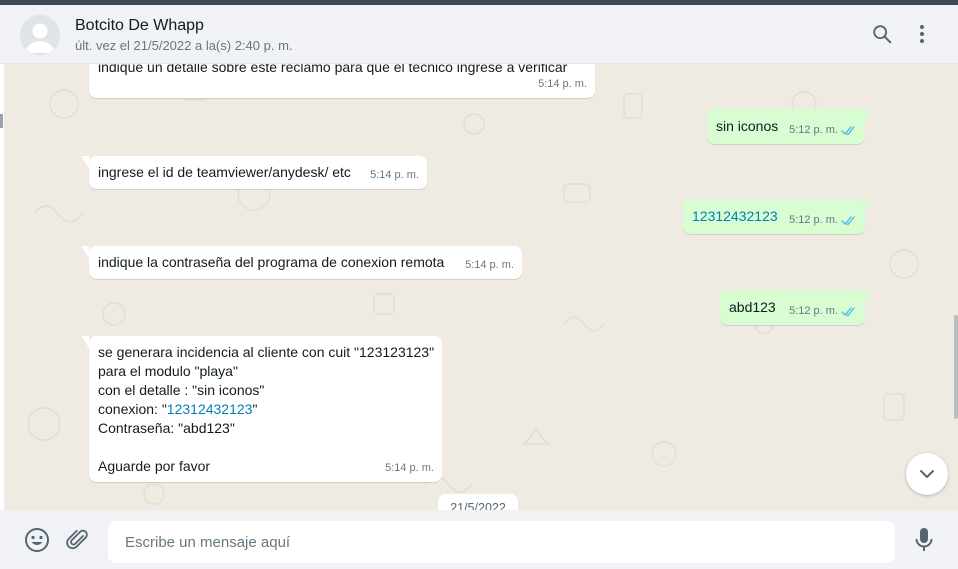 This screenshot has width=958, height=569. What do you see at coordinates (154, 466) in the screenshot?
I see `message-line: Aguarde por favor` at bounding box center [154, 466].